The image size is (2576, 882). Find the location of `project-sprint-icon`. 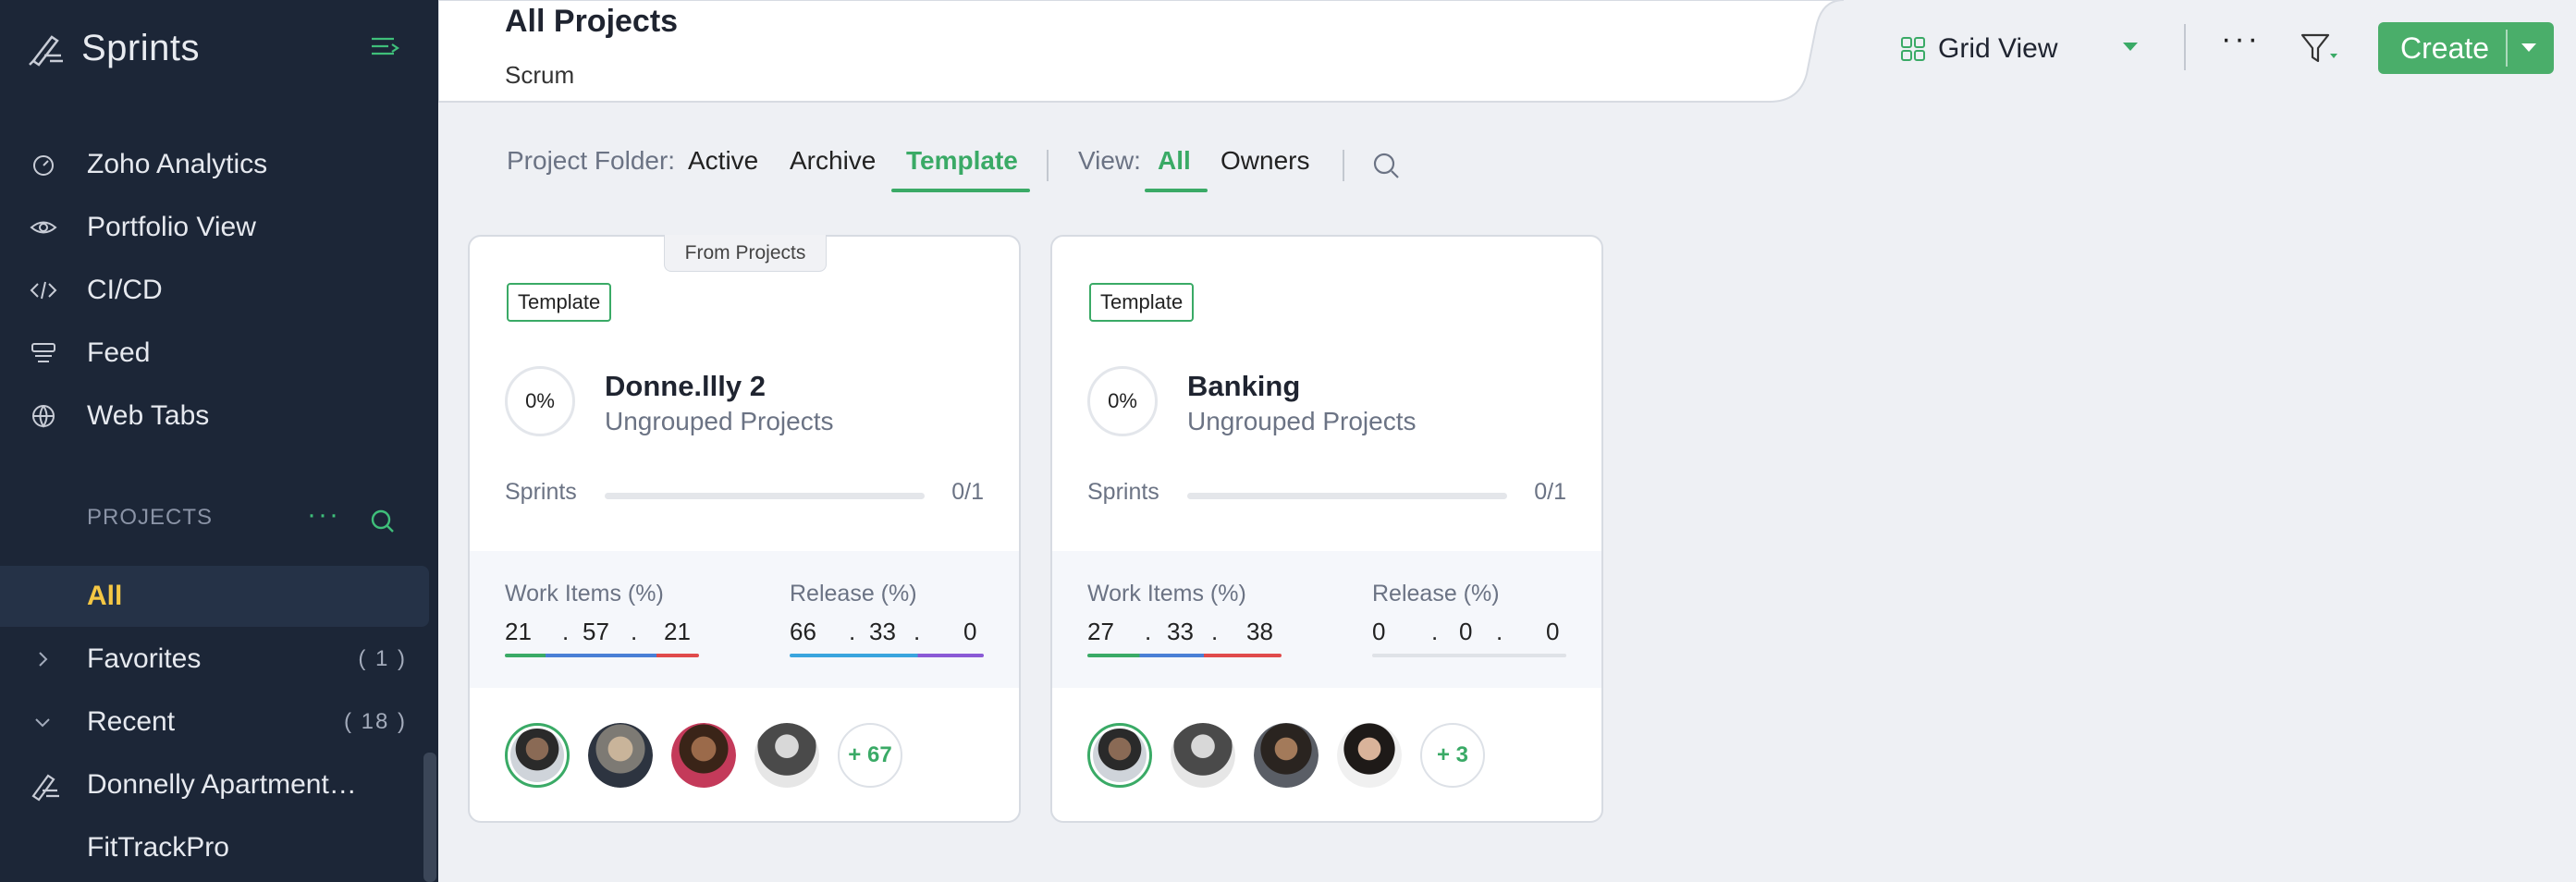

project-sprint-icon is located at coordinates (45, 788).